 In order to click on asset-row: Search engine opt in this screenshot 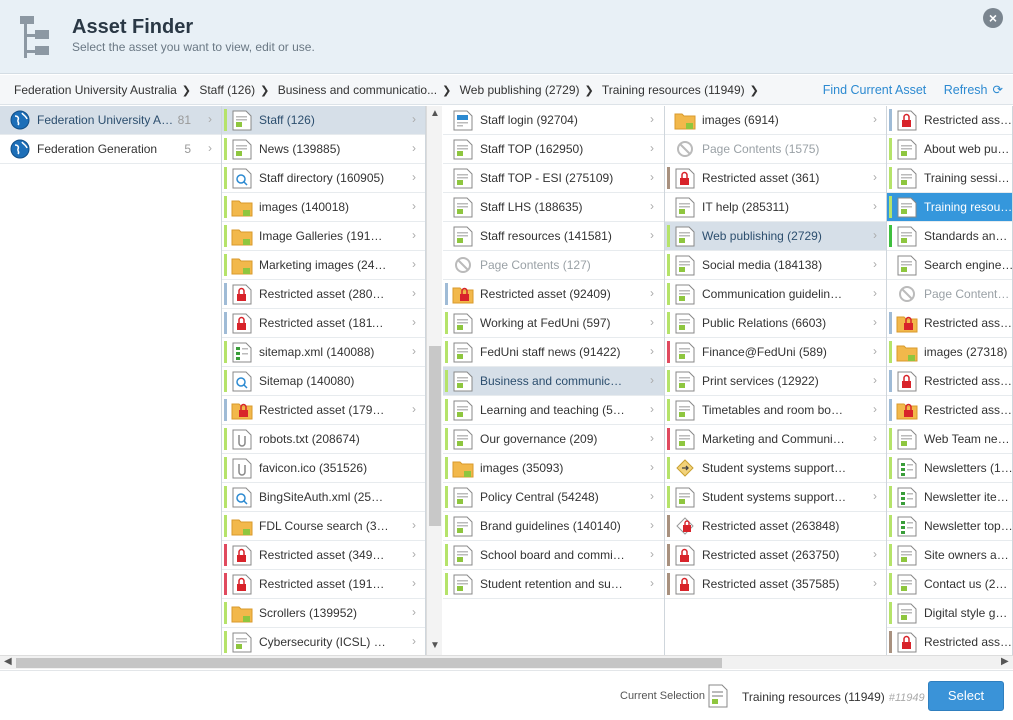, I will do `click(949, 265)`.